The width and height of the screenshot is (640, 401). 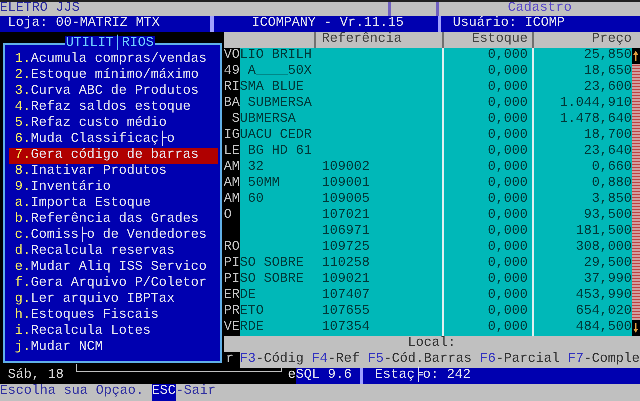 What do you see at coordinates (336, 360) in the screenshot?
I see `function-key-hint: F4-Ref` at bounding box center [336, 360].